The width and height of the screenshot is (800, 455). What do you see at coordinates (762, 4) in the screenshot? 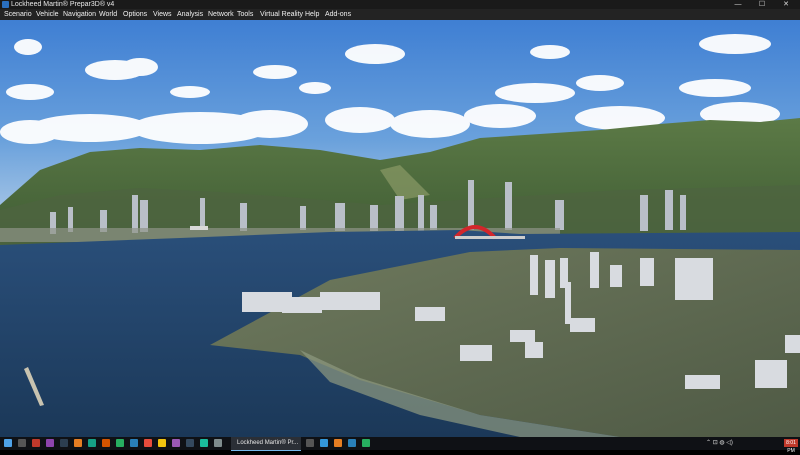
I see `maximize-button: ☐` at bounding box center [762, 4].